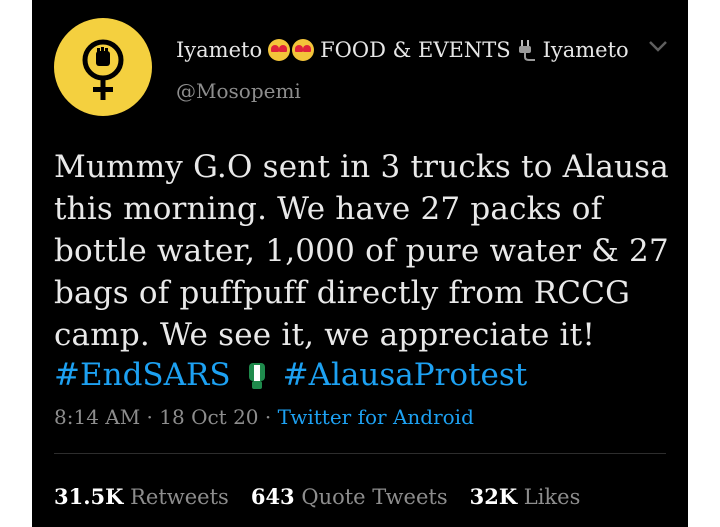 Image resolution: width=720 pixels, height=527 pixels. Describe the element at coordinates (324, 335) in the screenshot. I see `tweet-text-line: camp. We see it, we appreciate it!` at that location.